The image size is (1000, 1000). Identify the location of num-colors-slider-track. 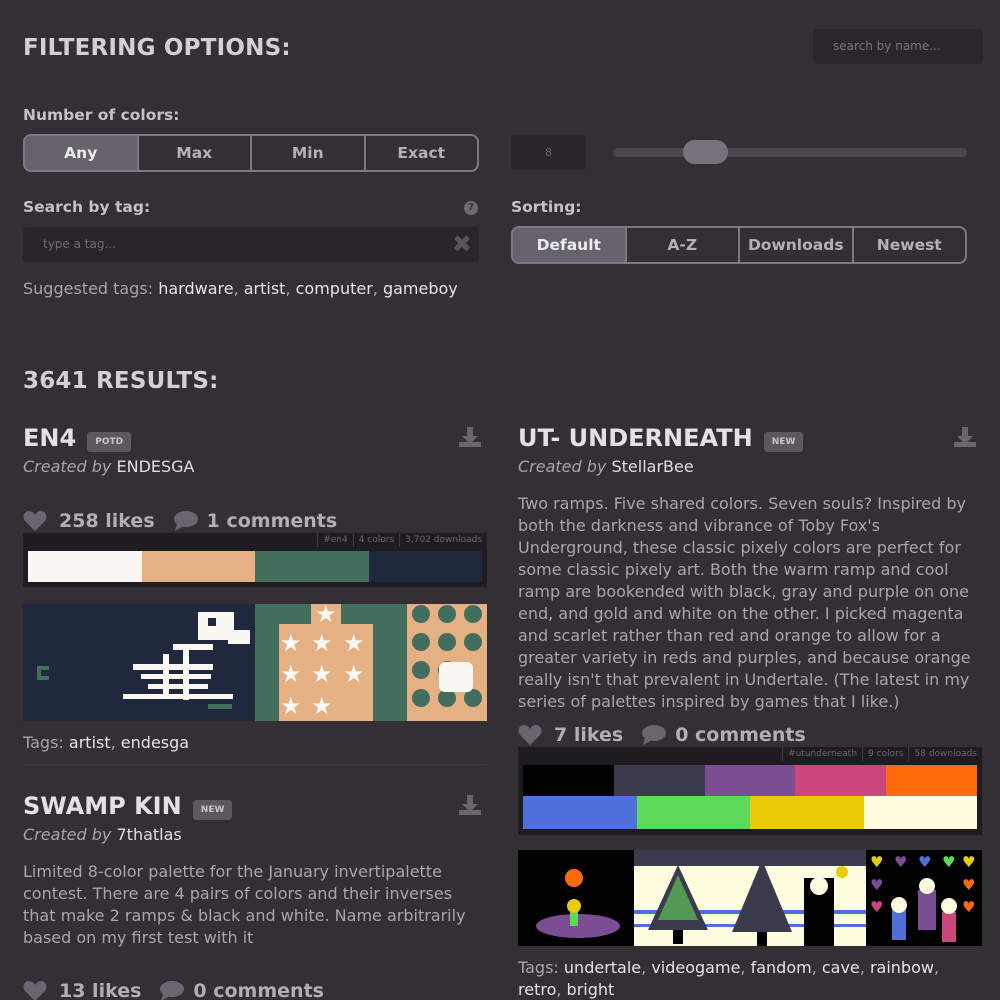
(790, 152).